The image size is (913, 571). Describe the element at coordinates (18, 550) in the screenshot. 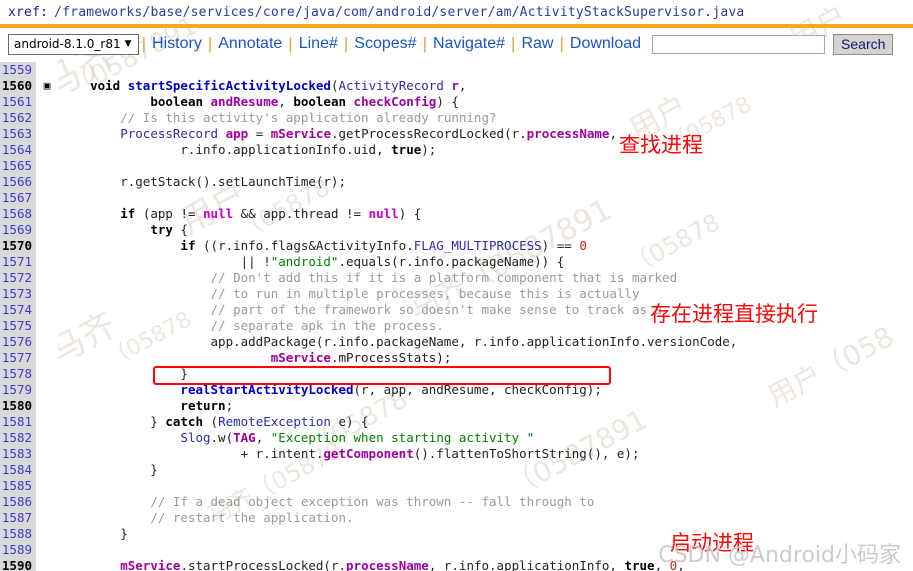

I see `line-number: 1589` at that location.